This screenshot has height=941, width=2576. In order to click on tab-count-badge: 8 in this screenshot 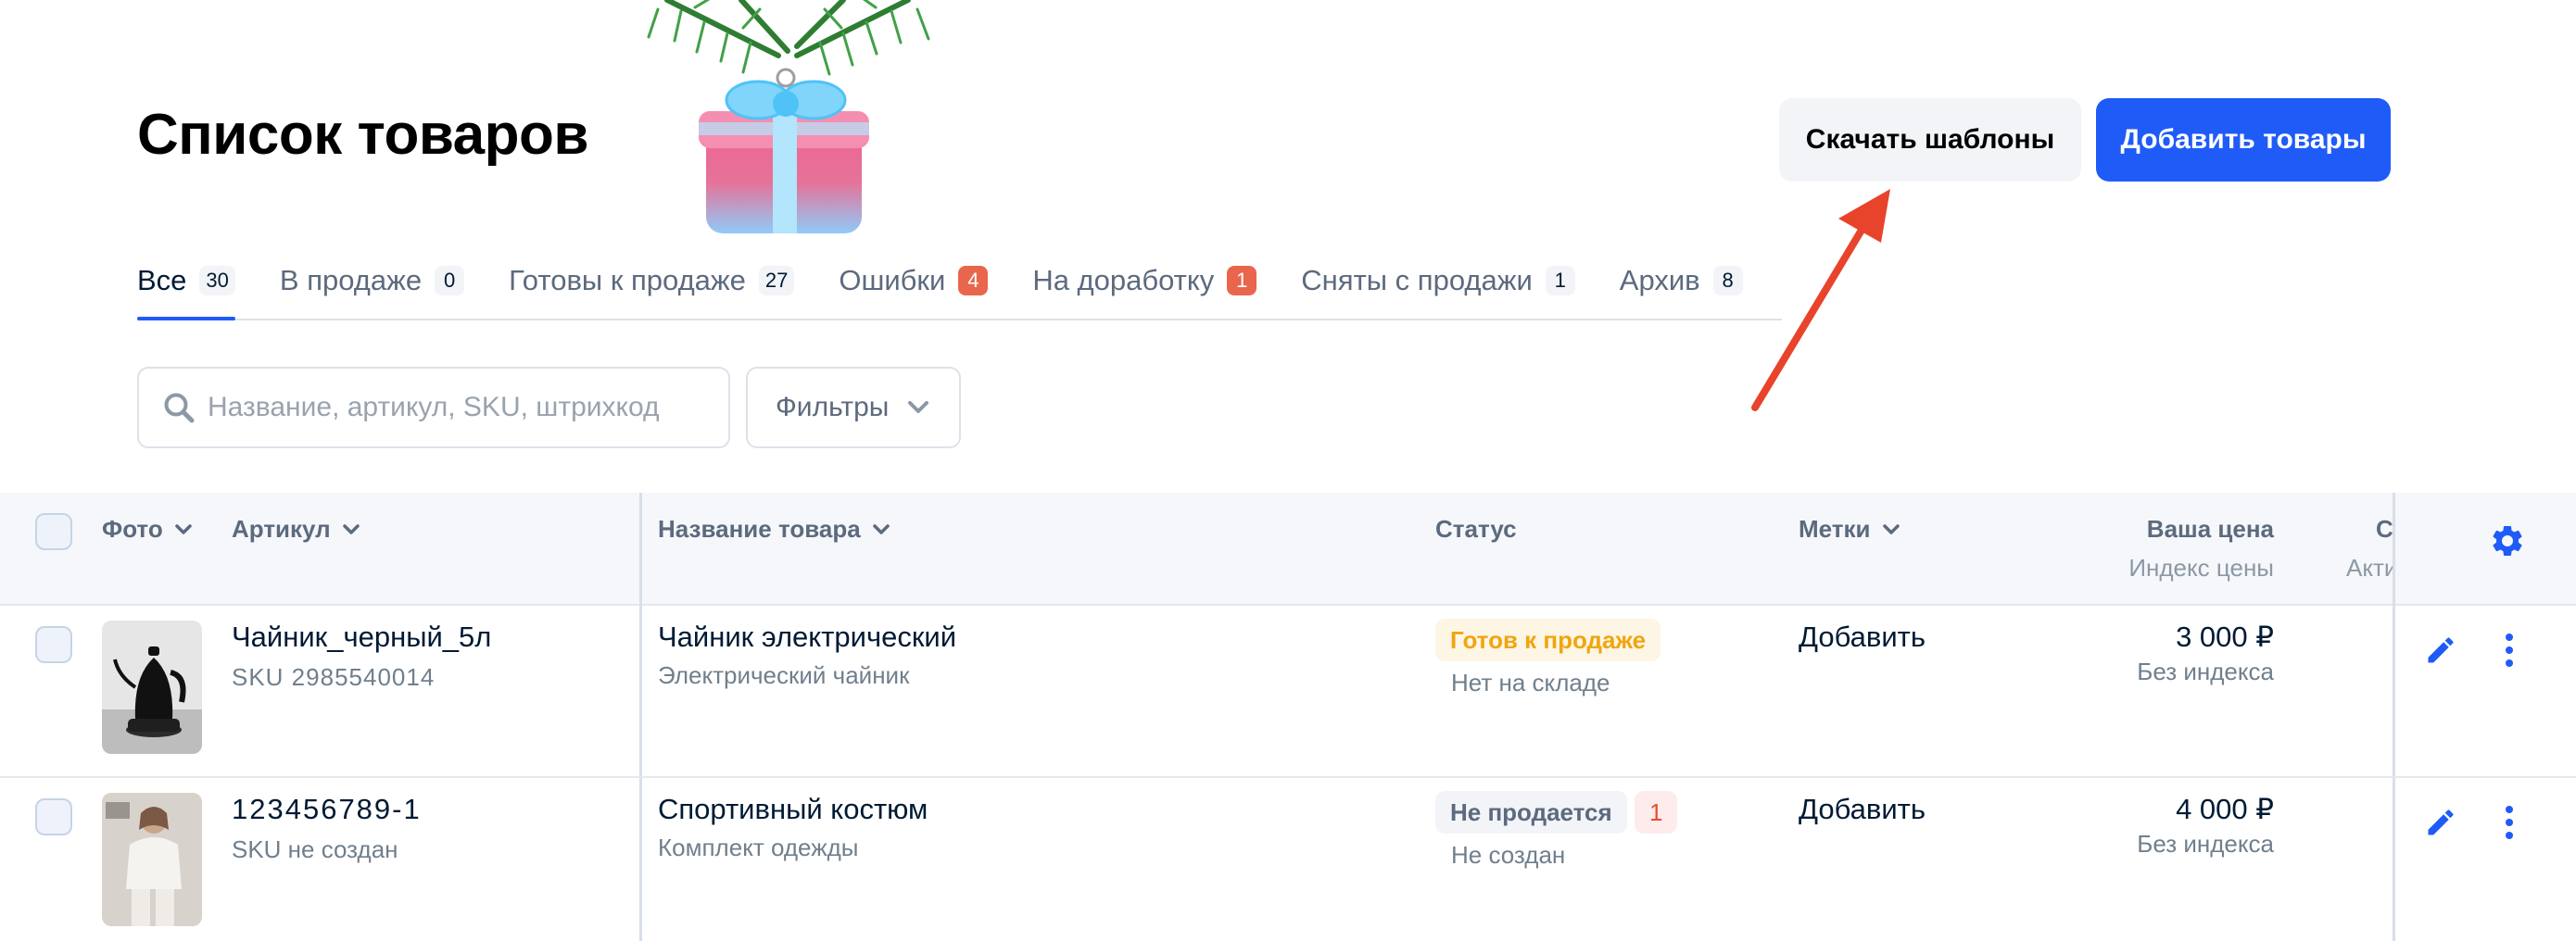, I will do `click(1728, 280)`.